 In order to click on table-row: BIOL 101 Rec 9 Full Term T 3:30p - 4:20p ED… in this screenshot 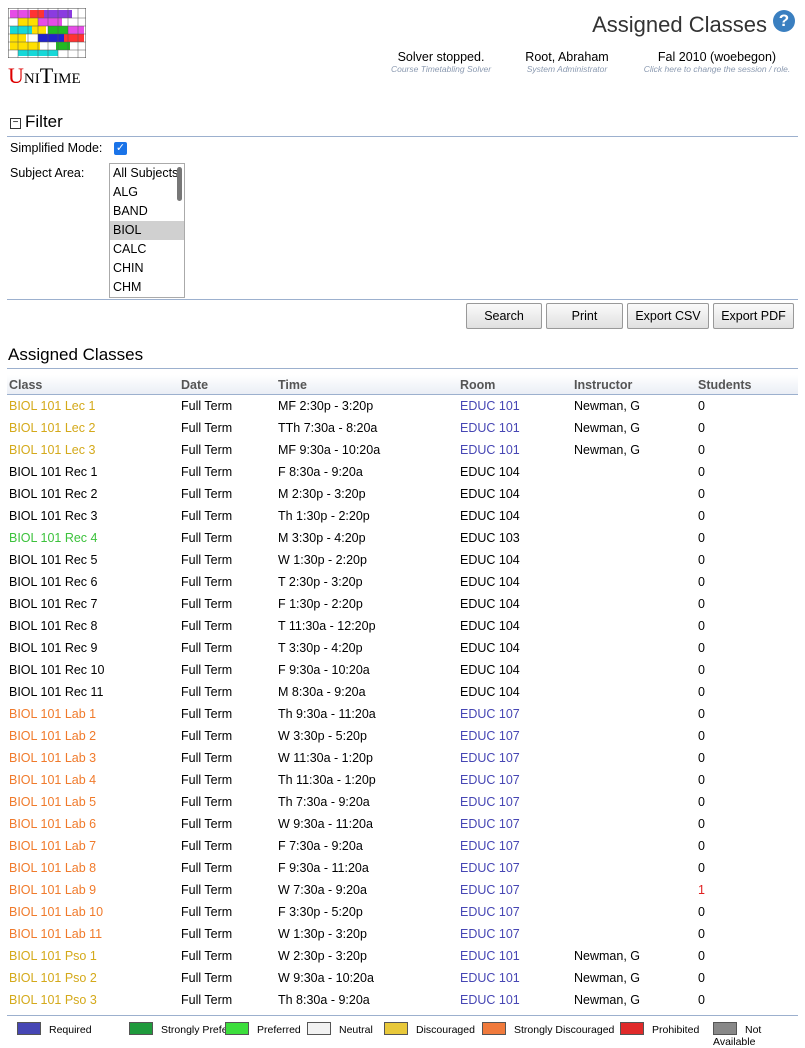, I will do `click(402, 648)`.